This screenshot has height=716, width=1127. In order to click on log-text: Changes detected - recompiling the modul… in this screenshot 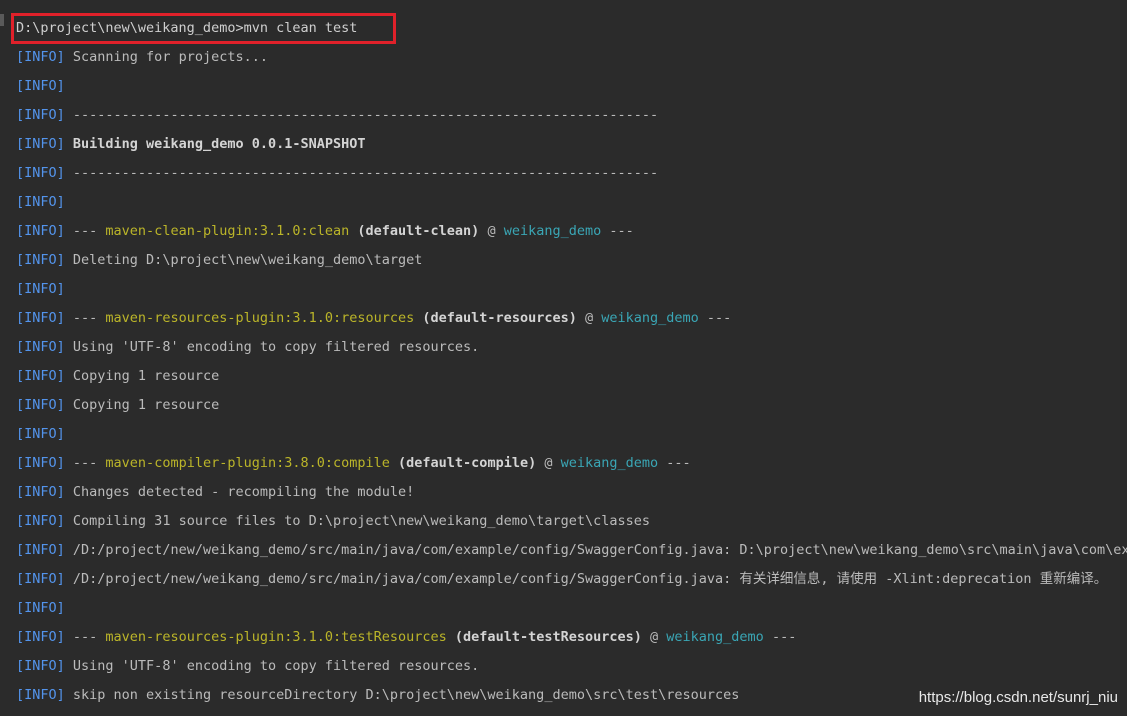, I will do `click(239, 492)`.